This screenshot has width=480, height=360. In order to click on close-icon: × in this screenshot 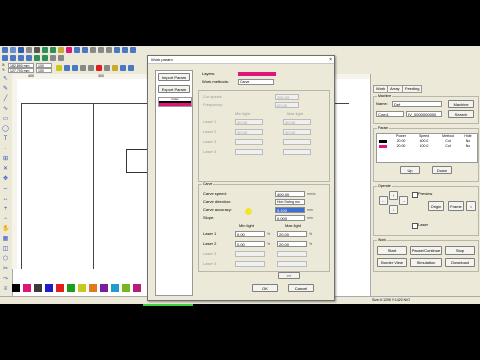, I will do `click(330, 60)`.